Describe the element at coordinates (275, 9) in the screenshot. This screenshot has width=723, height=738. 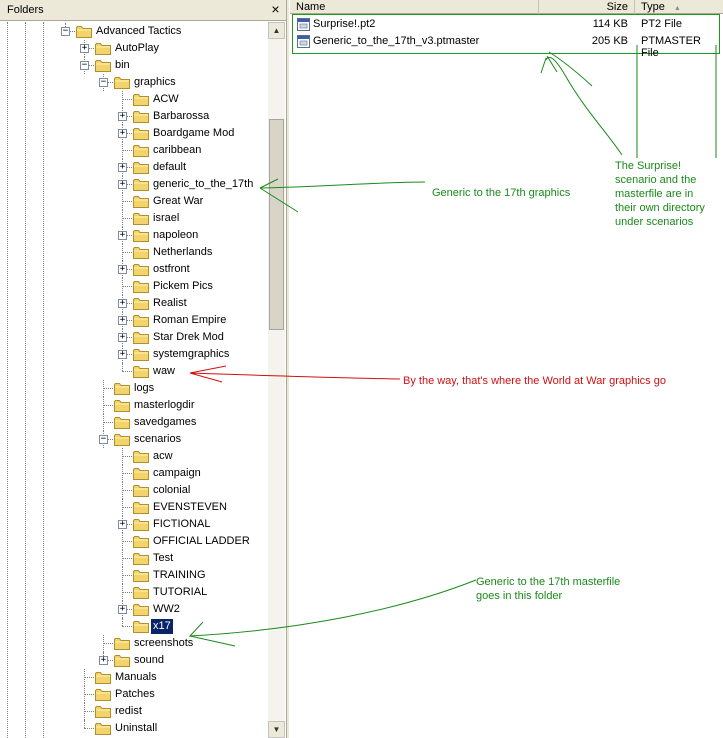
I see `close-icon: ×` at that location.